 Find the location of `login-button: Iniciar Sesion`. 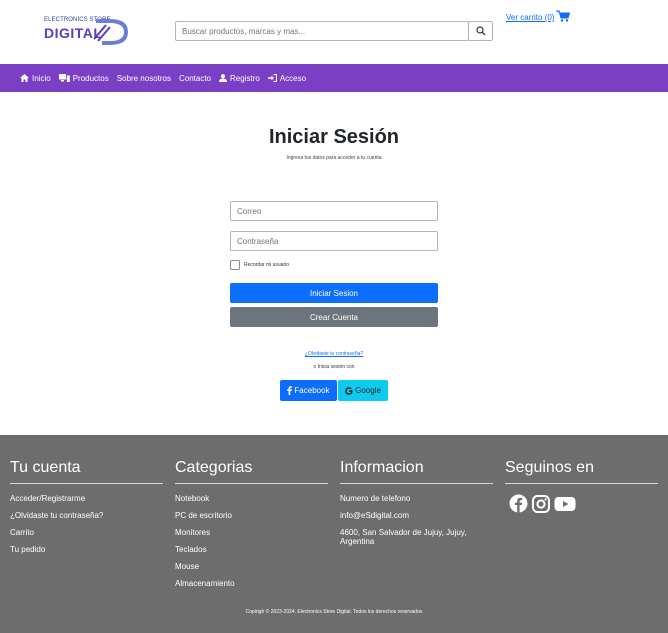

login-button: Iniciar Sesion is located at coordinates (334, 293).